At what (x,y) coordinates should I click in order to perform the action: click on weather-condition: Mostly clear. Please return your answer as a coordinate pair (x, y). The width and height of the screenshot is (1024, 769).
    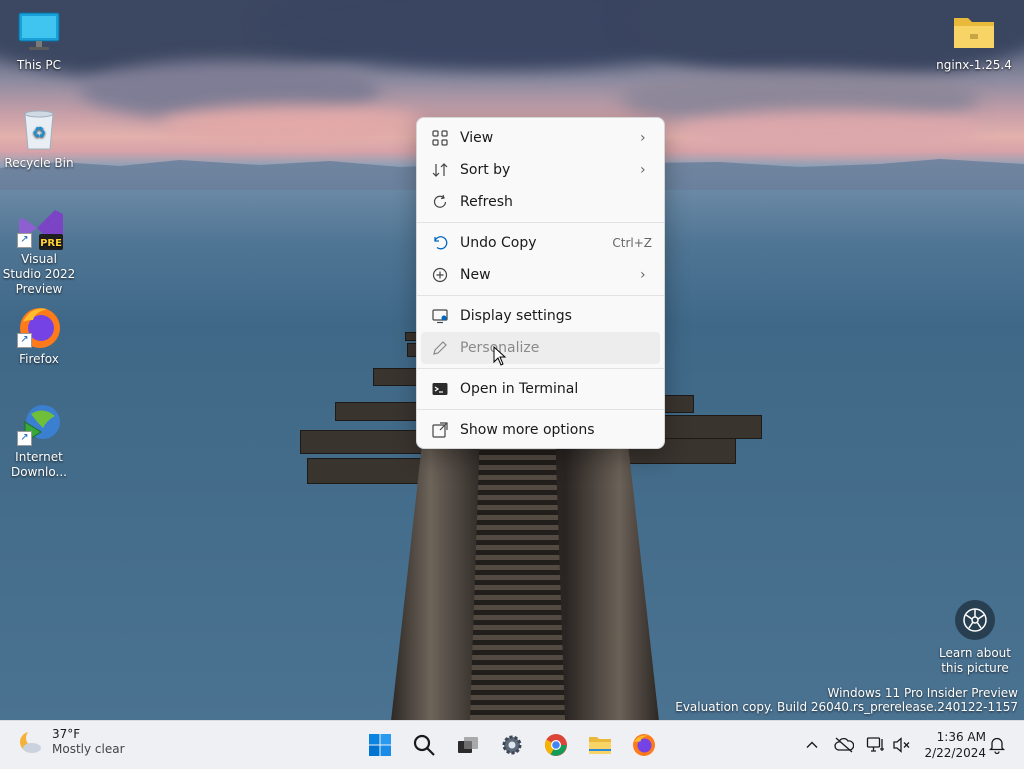
    Looking at the image, I should click on (88, 749).